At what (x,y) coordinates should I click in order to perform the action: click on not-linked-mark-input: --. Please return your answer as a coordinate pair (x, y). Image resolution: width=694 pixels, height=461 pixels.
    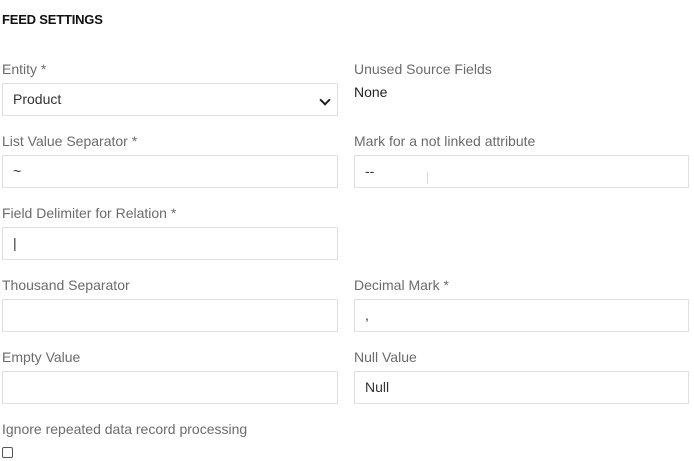
    Looking at the image, I should click on (521, 171).